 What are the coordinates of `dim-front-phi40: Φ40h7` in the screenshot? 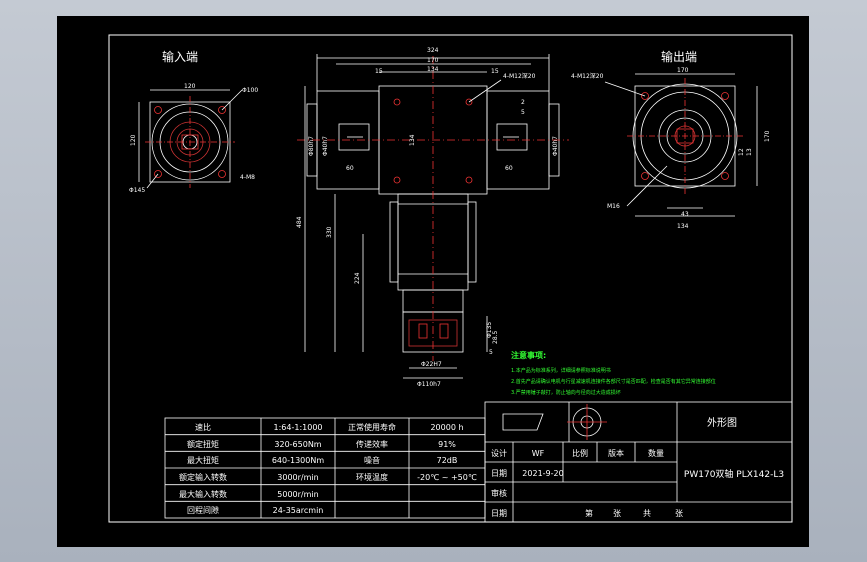 It's located at (325, 146).